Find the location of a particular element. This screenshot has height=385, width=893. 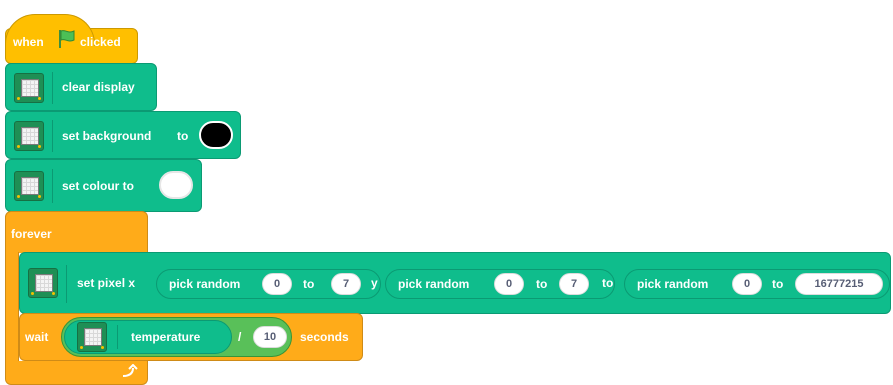

colour-swatch is located at coordinates (176, 185).